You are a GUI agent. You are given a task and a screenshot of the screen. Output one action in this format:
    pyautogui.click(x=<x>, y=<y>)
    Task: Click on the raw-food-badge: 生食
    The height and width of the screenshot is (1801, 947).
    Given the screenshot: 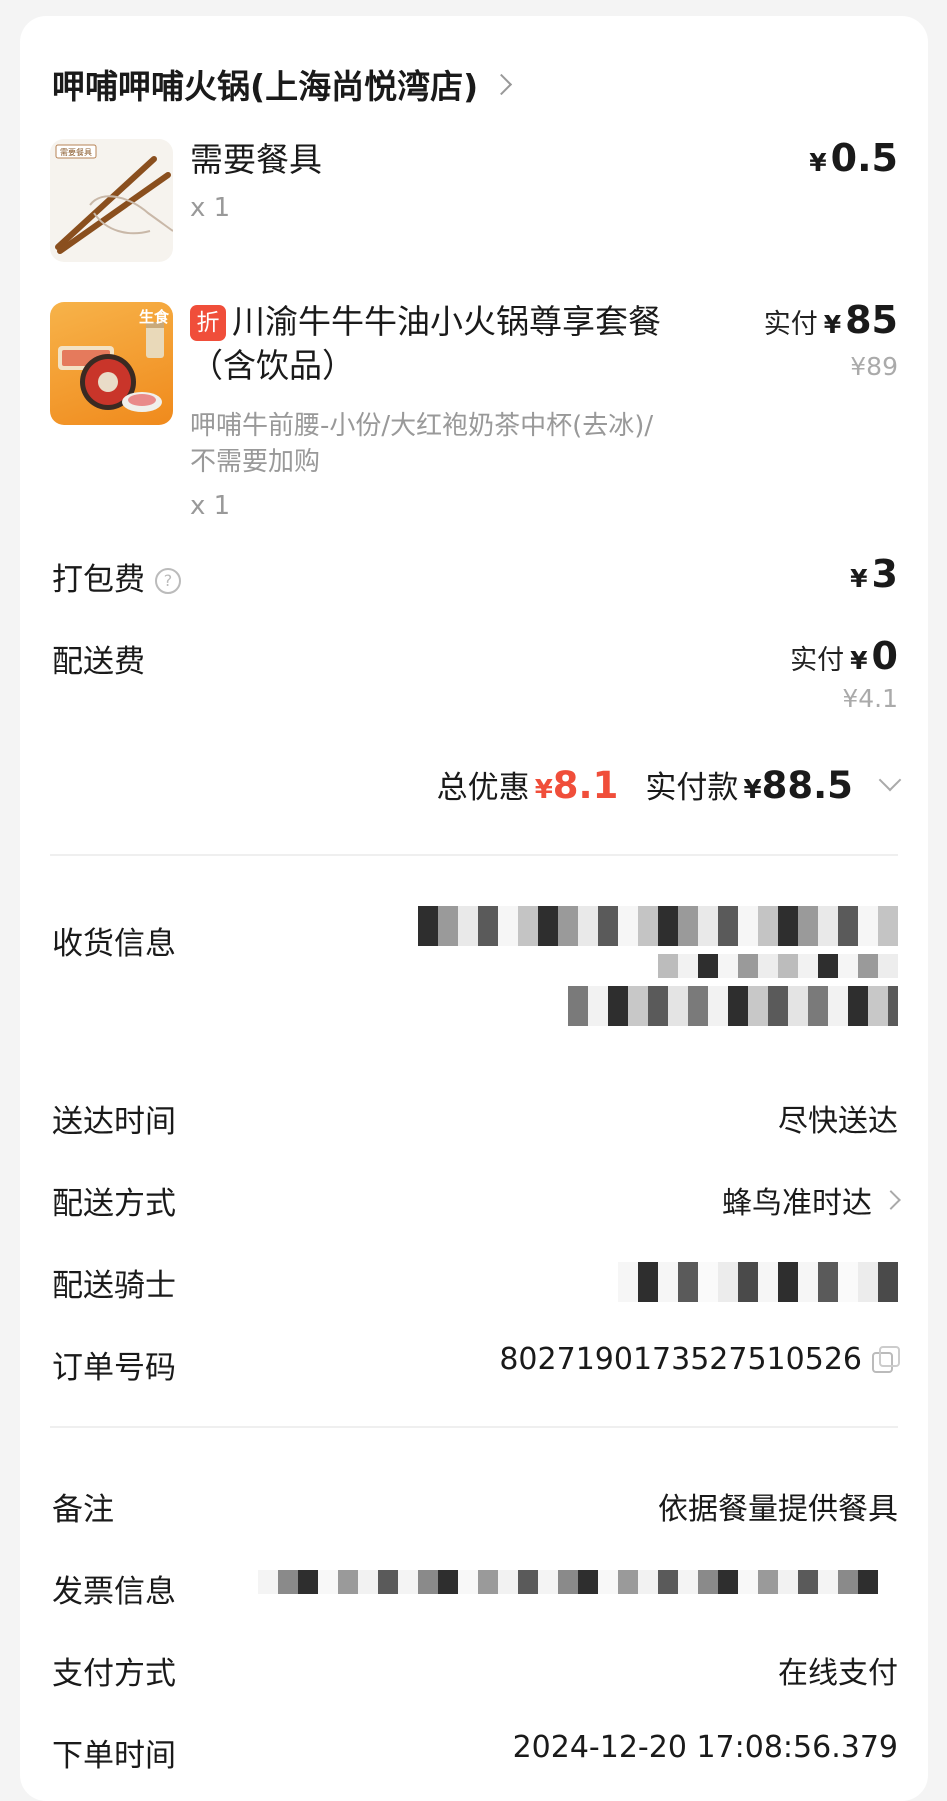 What is the action you would take?
    pyautogui.click(x=153, y=317)
    